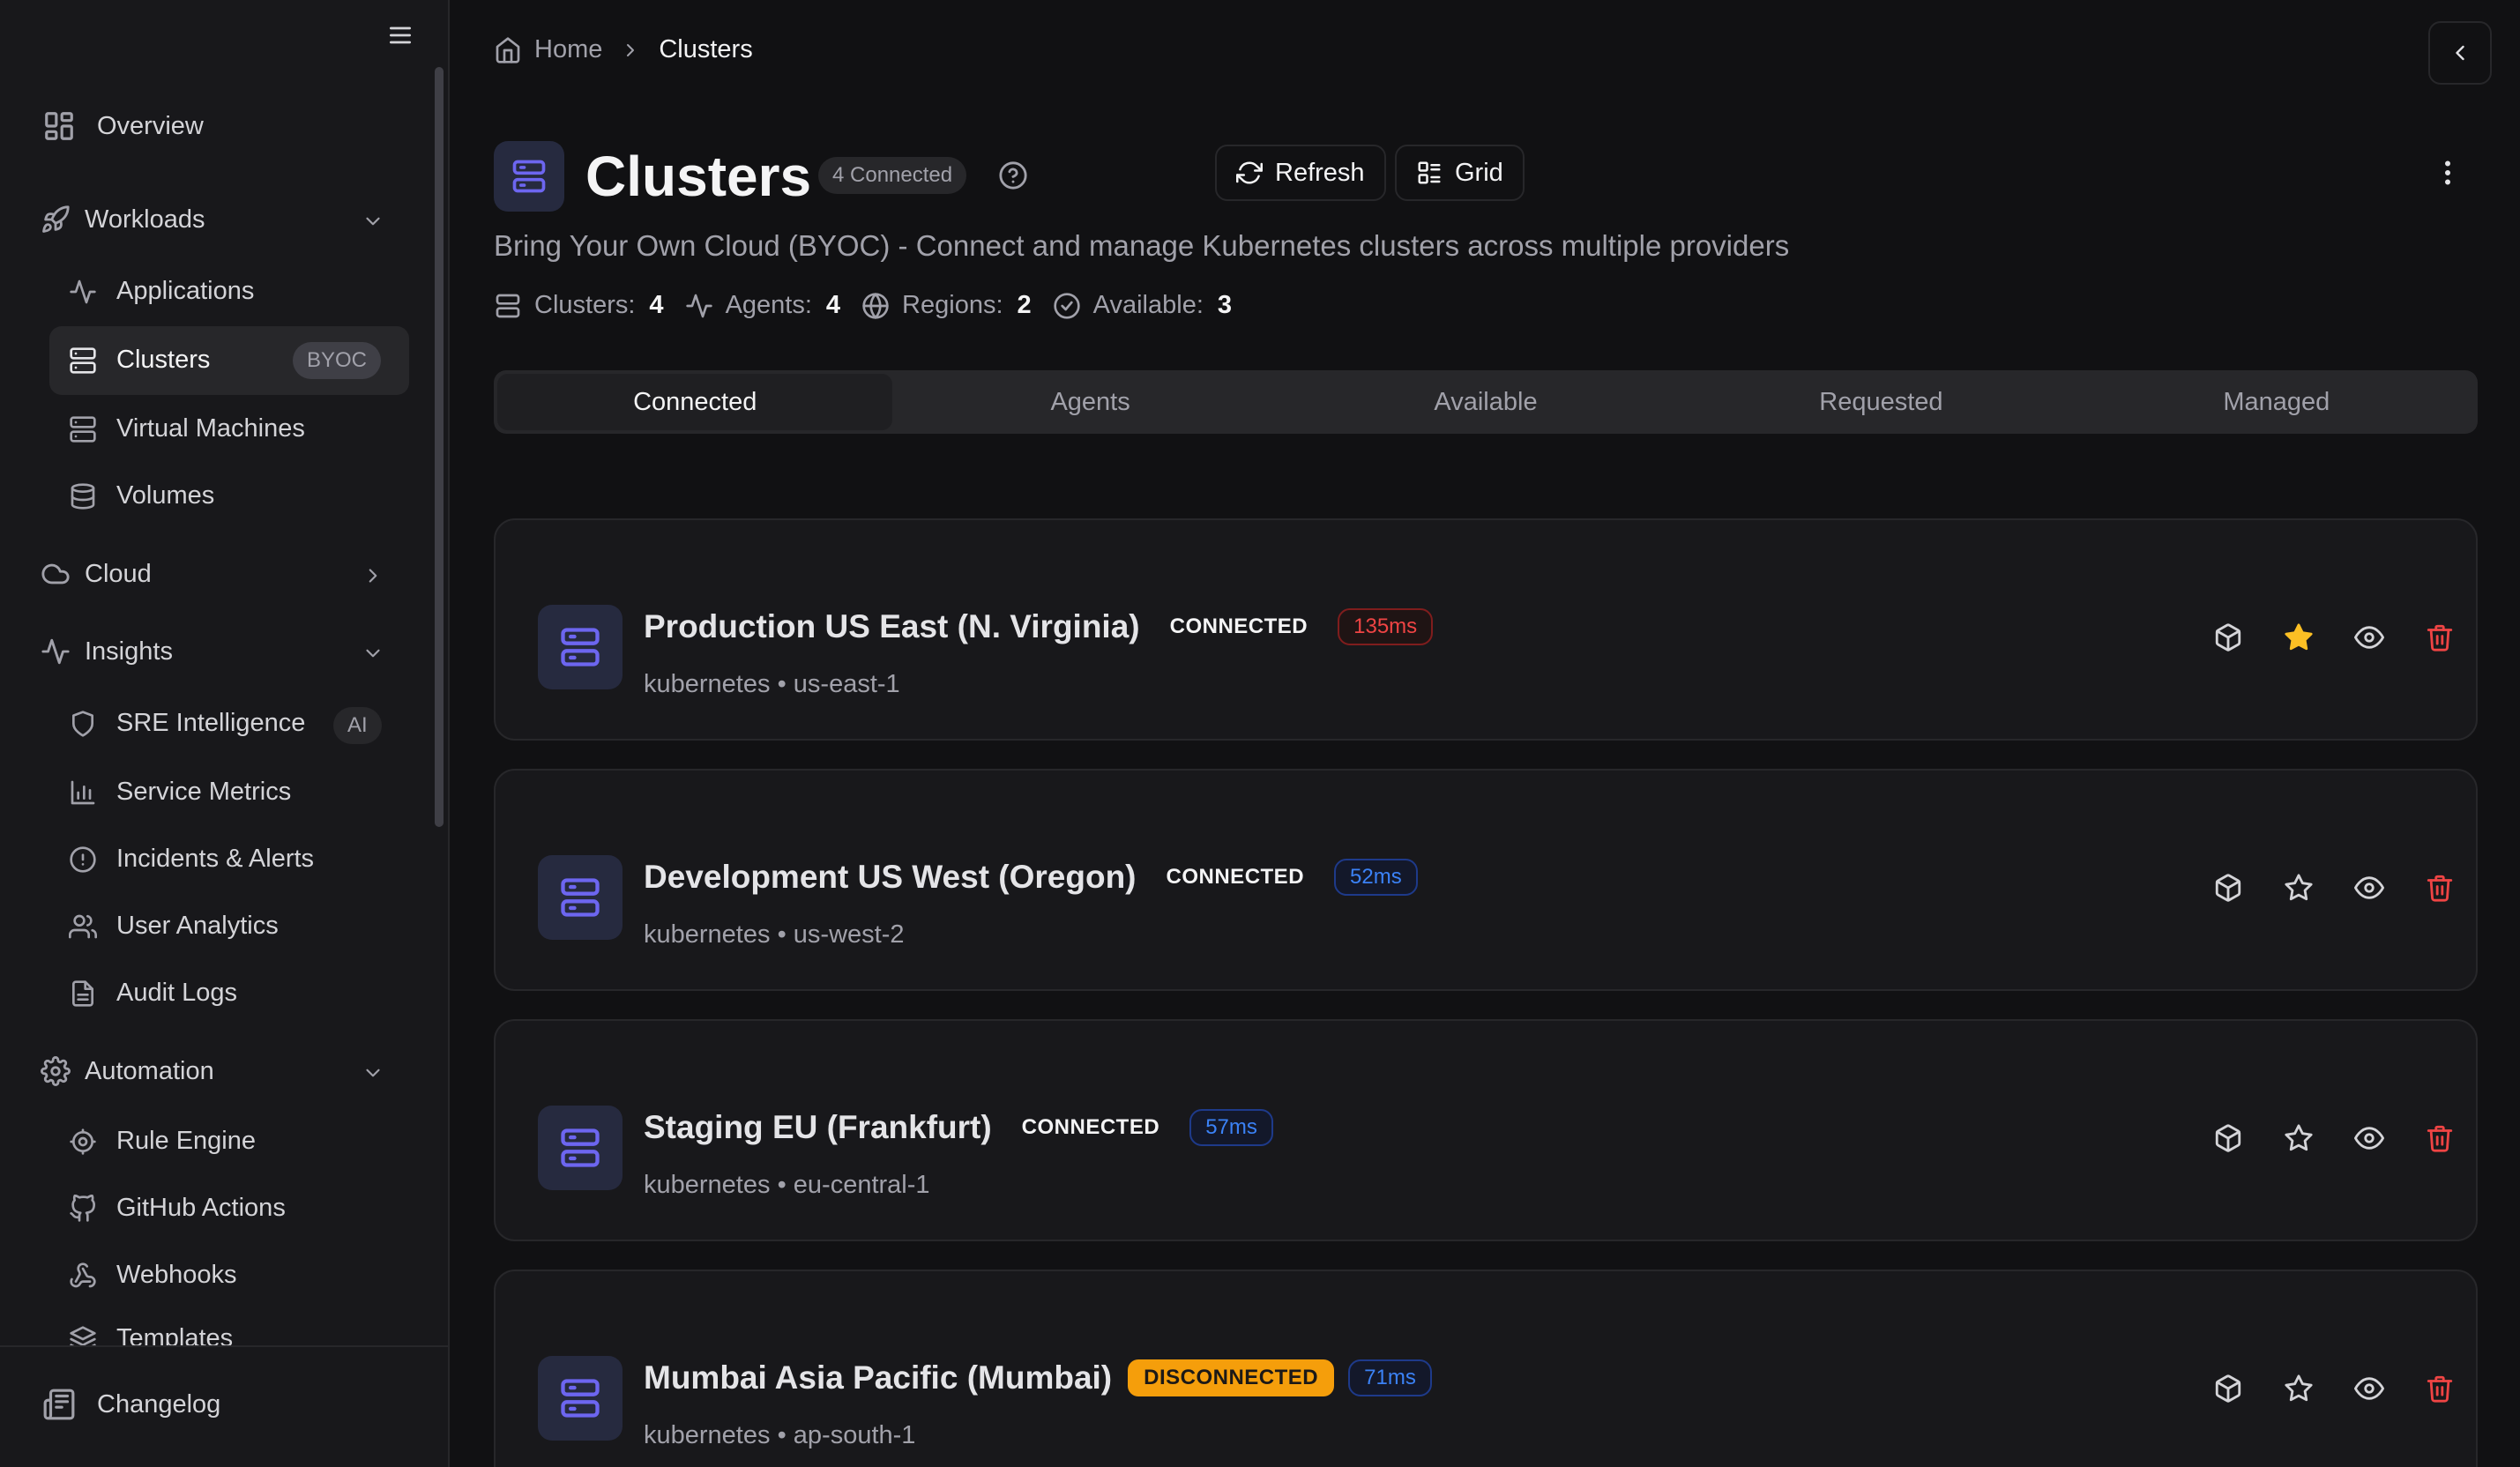  I want to click on sidebar-section-automation: Automation, so click(127, 1071).